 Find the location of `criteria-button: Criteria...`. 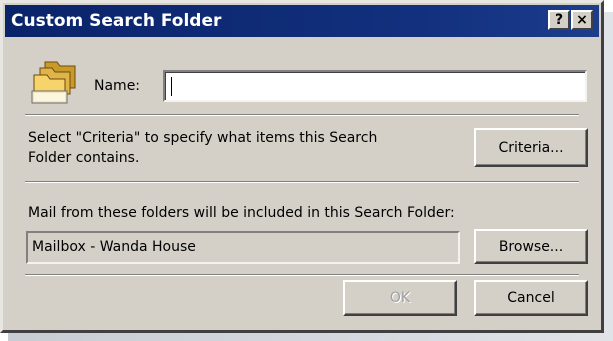

criteria-button: Criteria... is located at coordinates (531, 147).